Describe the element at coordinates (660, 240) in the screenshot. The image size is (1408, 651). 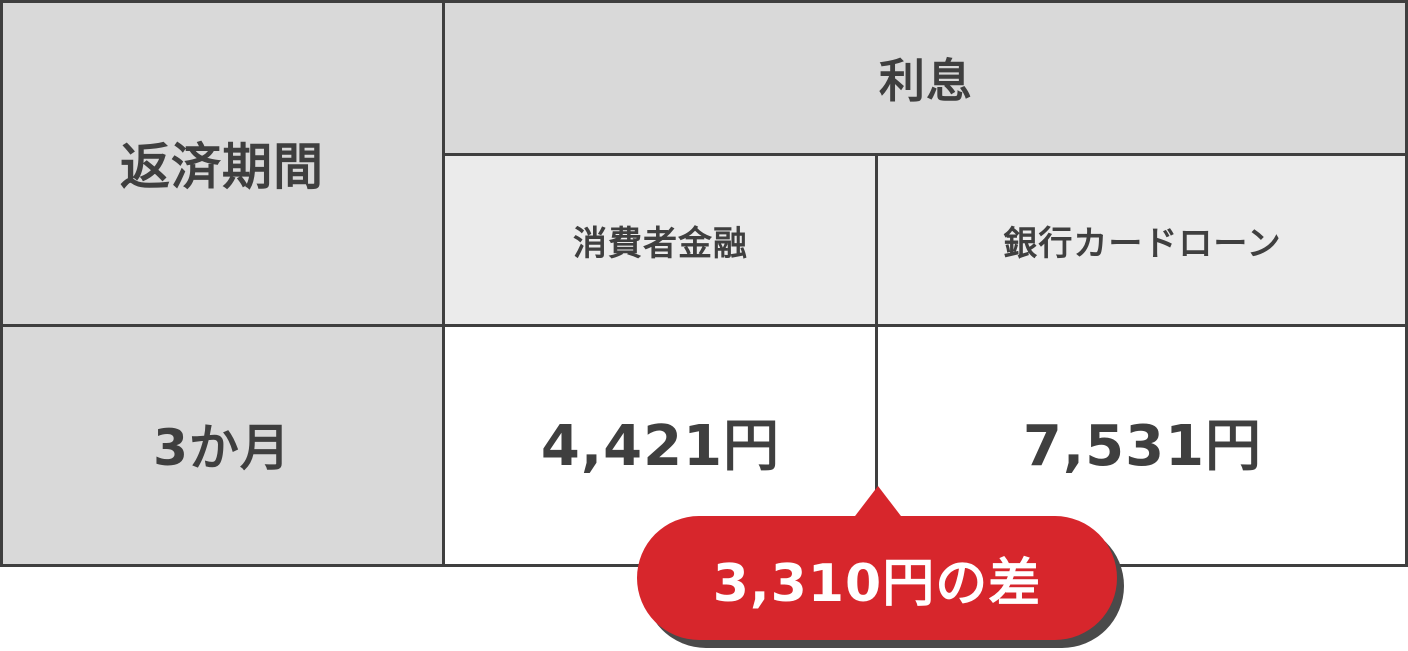
I see `header-consumer-finance: 消費者金融` at that location.